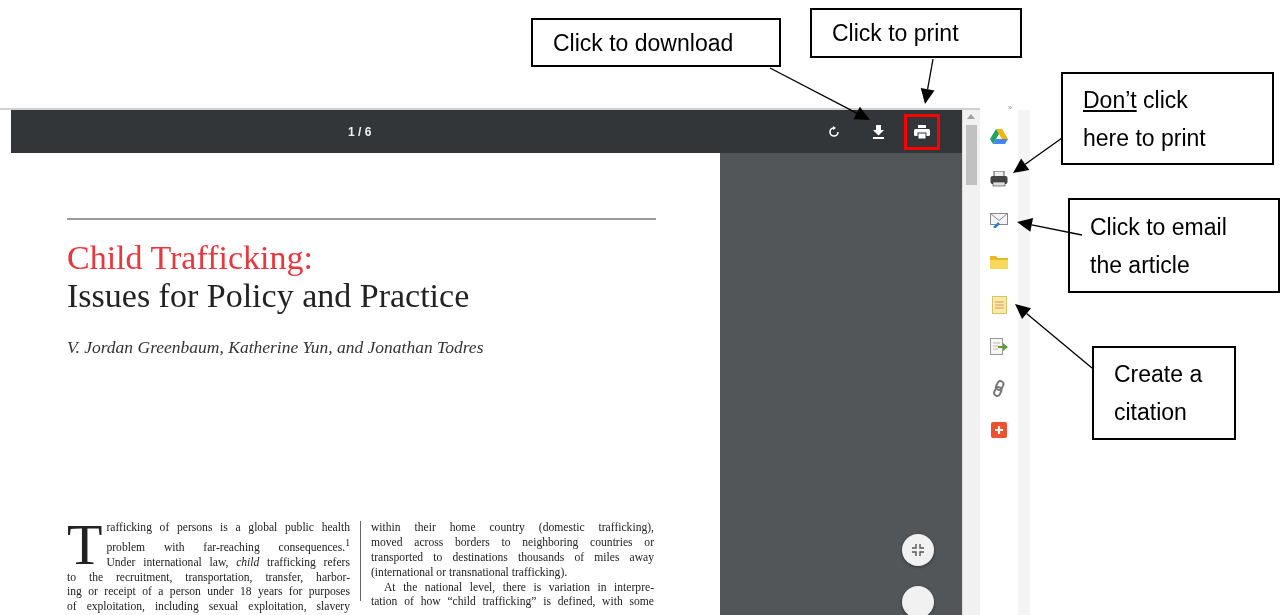 This screenshot has width=1282, height=615. What do you see at coordinates (512, 543) in the screenshot?
I see `text-line: moved across borders to neighboring countries or` at bounding box center [512, 543].